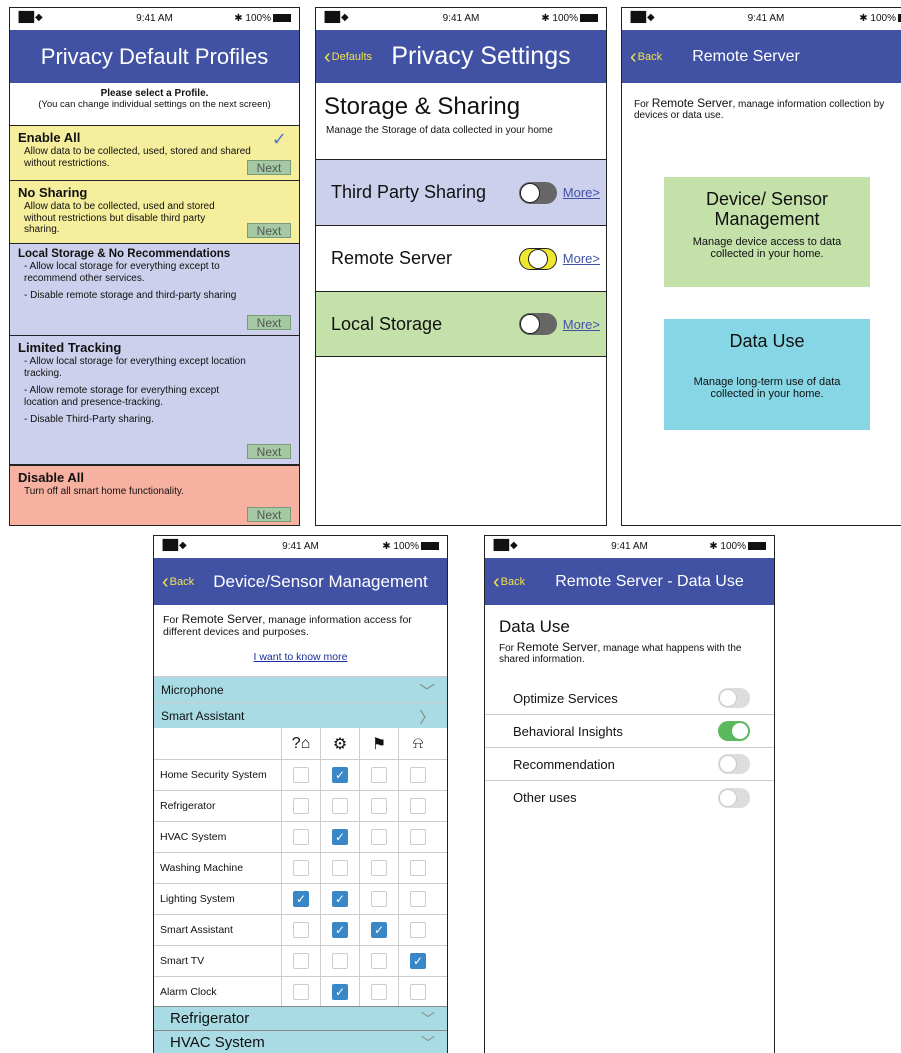 The image size is (901, 1053). I want to click on accordion-smart-assistant: Smart Assistant 〉, so click(300, 715).